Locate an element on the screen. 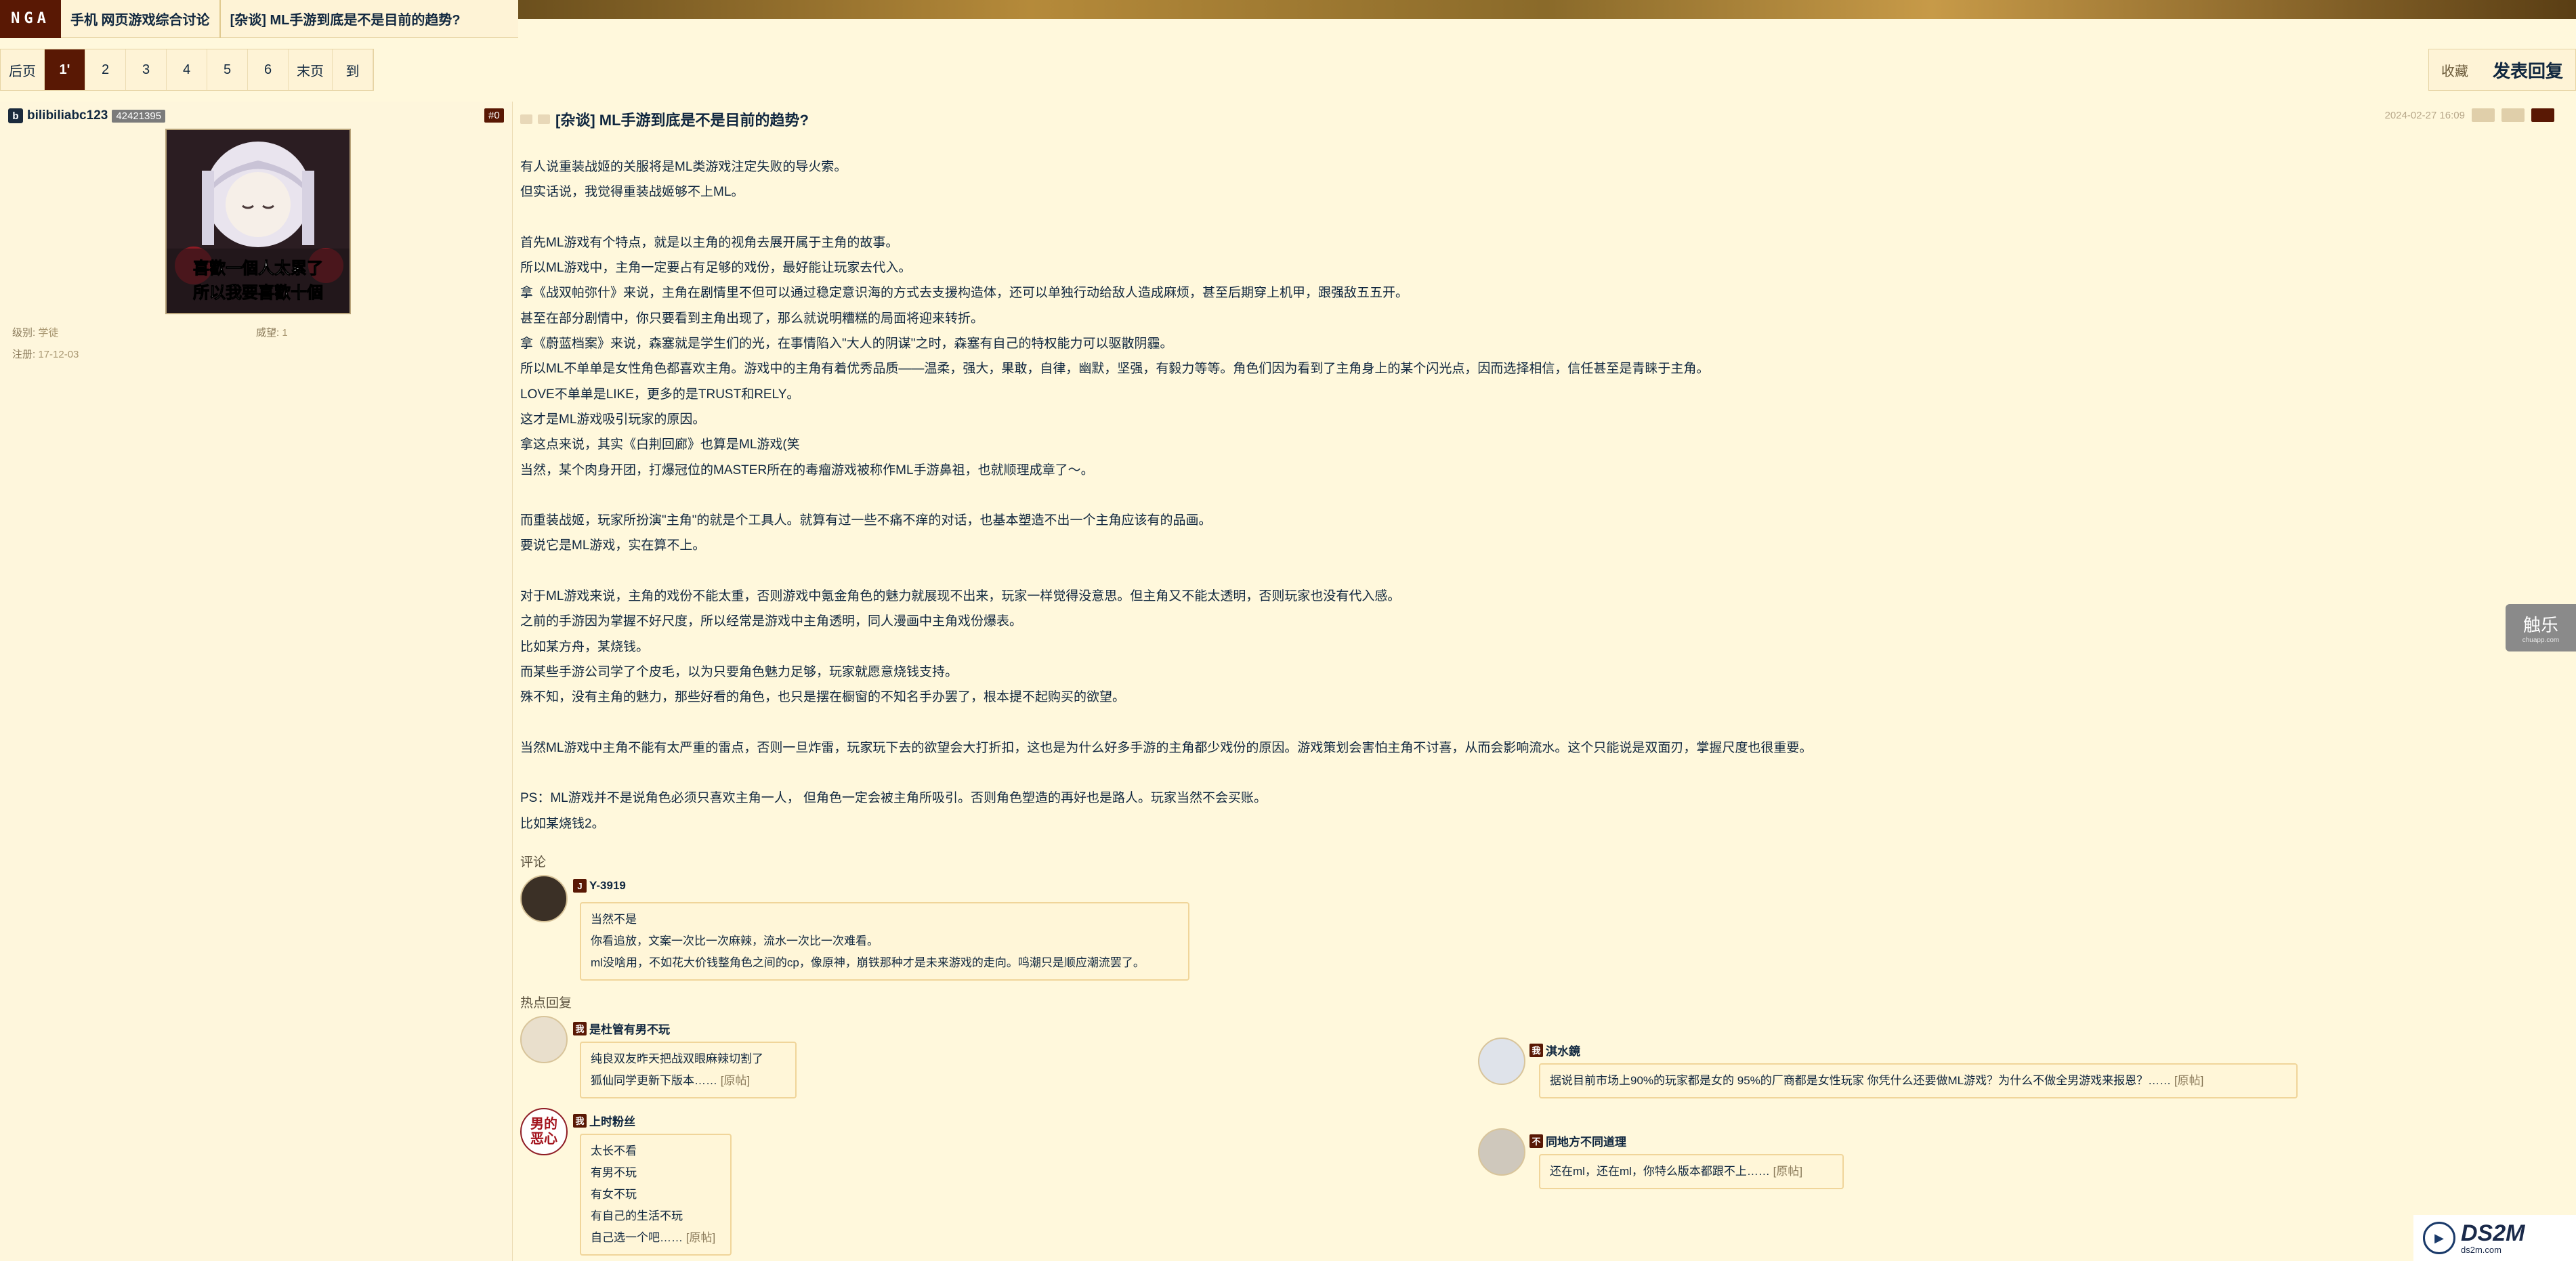  comment-line: 当然不是 is located at coordinates (614, 920).